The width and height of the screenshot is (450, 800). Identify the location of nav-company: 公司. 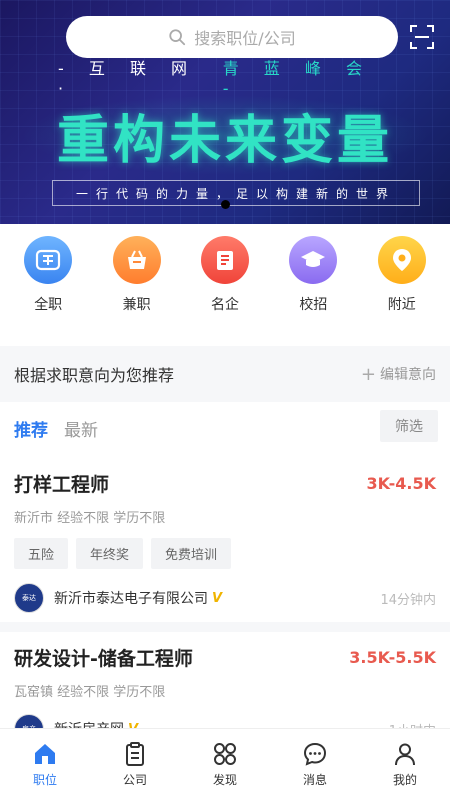
(135, 764).